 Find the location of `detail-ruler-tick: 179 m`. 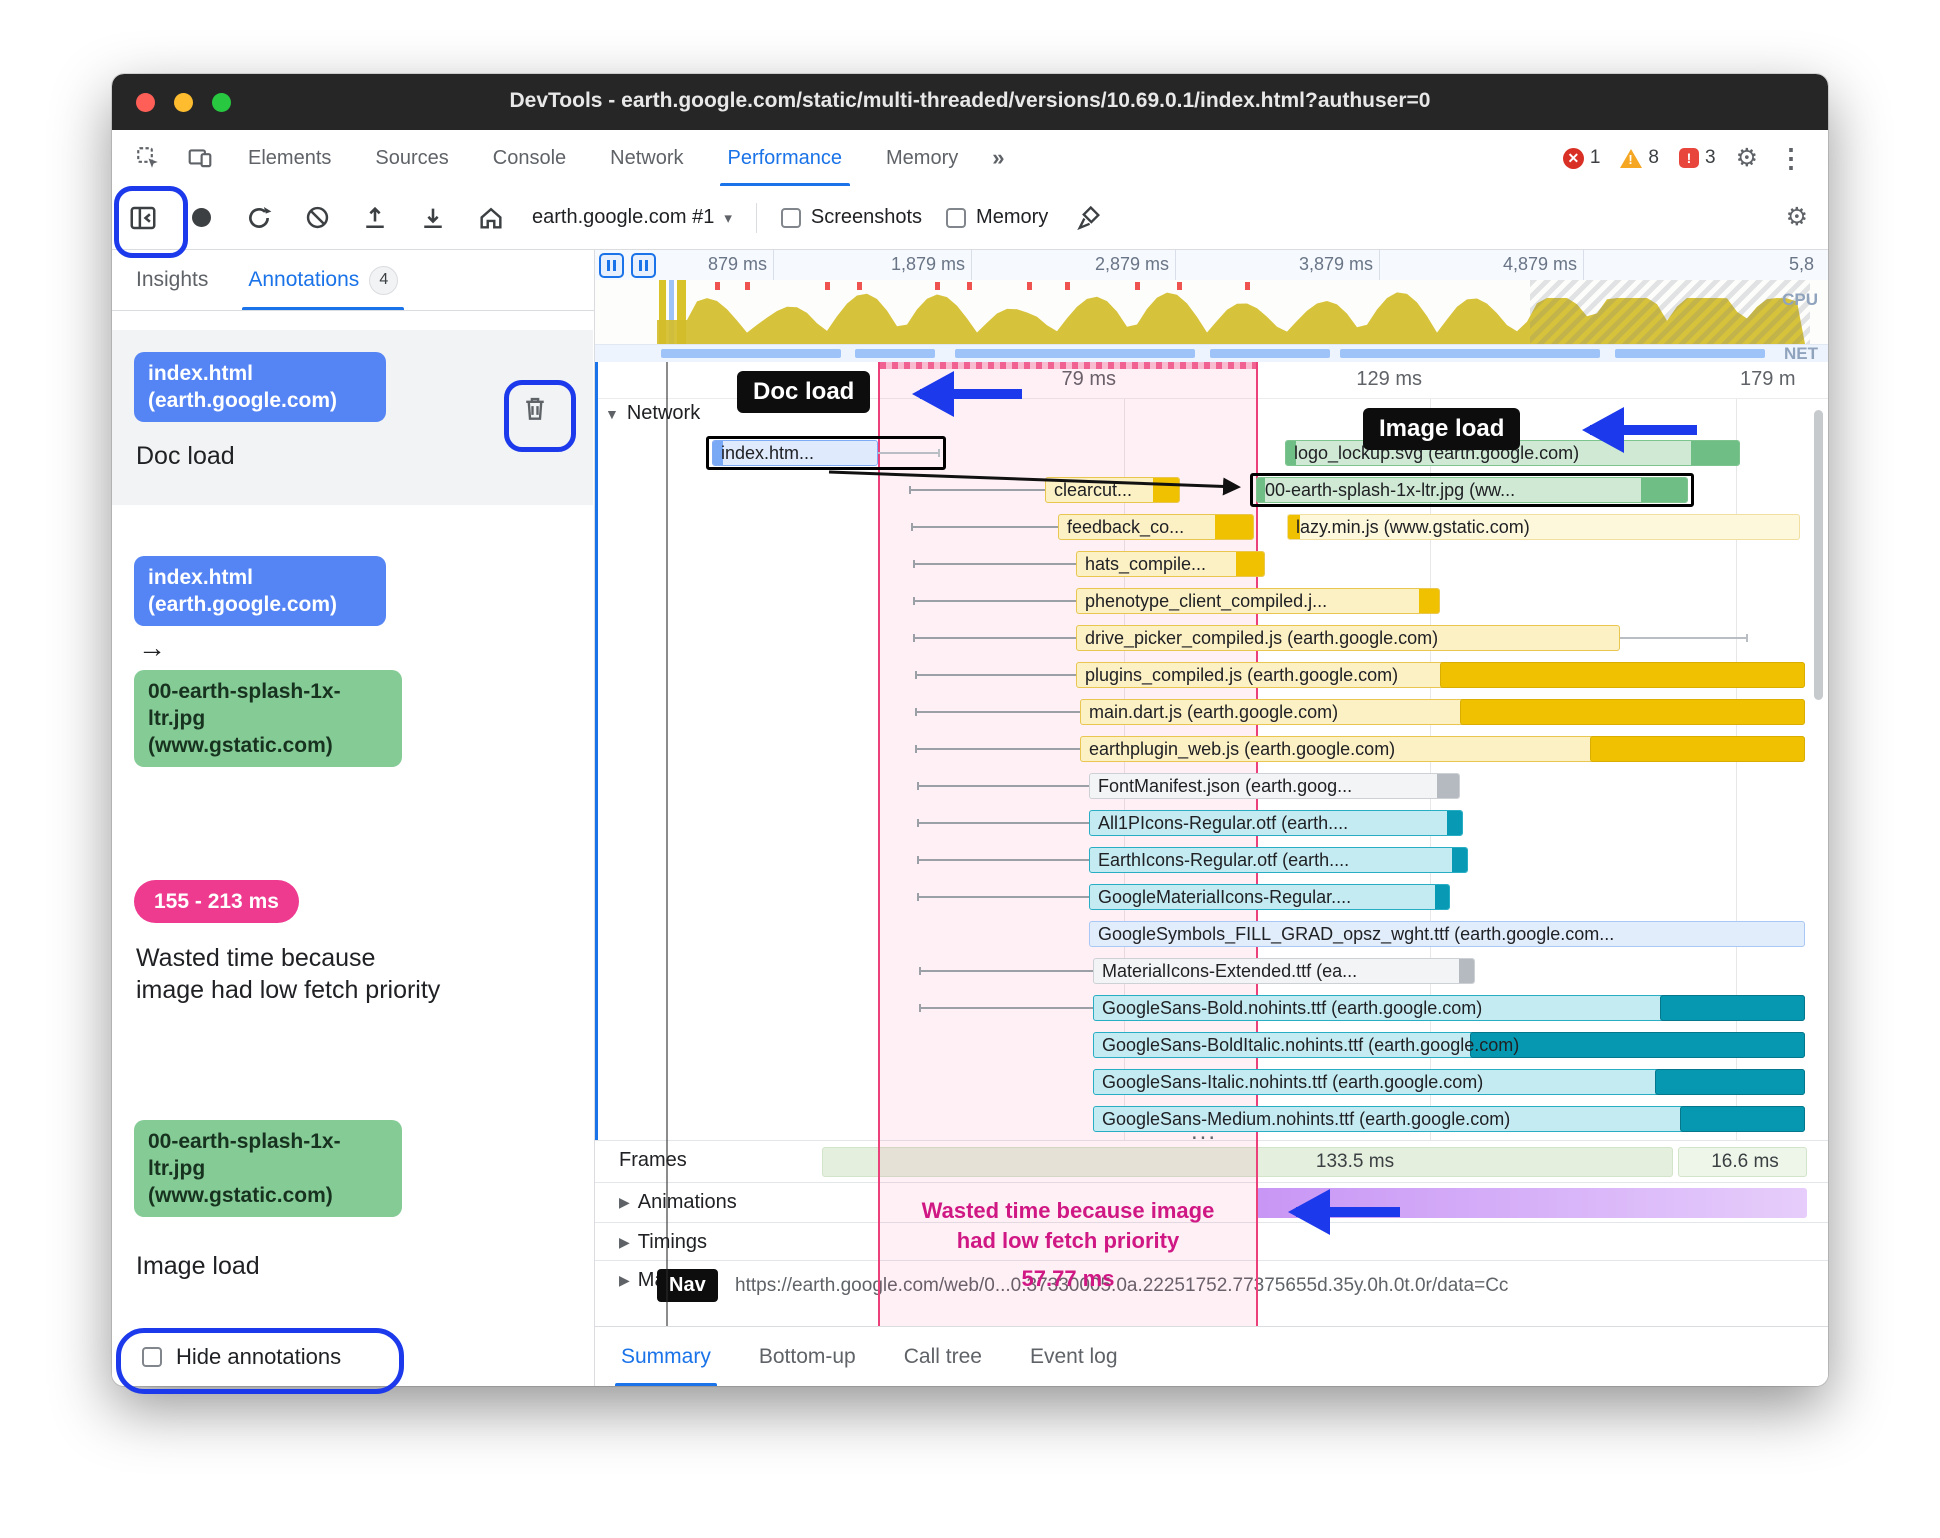

detail-ruler-tick: 179 m is located at coordinates (1768, 379).